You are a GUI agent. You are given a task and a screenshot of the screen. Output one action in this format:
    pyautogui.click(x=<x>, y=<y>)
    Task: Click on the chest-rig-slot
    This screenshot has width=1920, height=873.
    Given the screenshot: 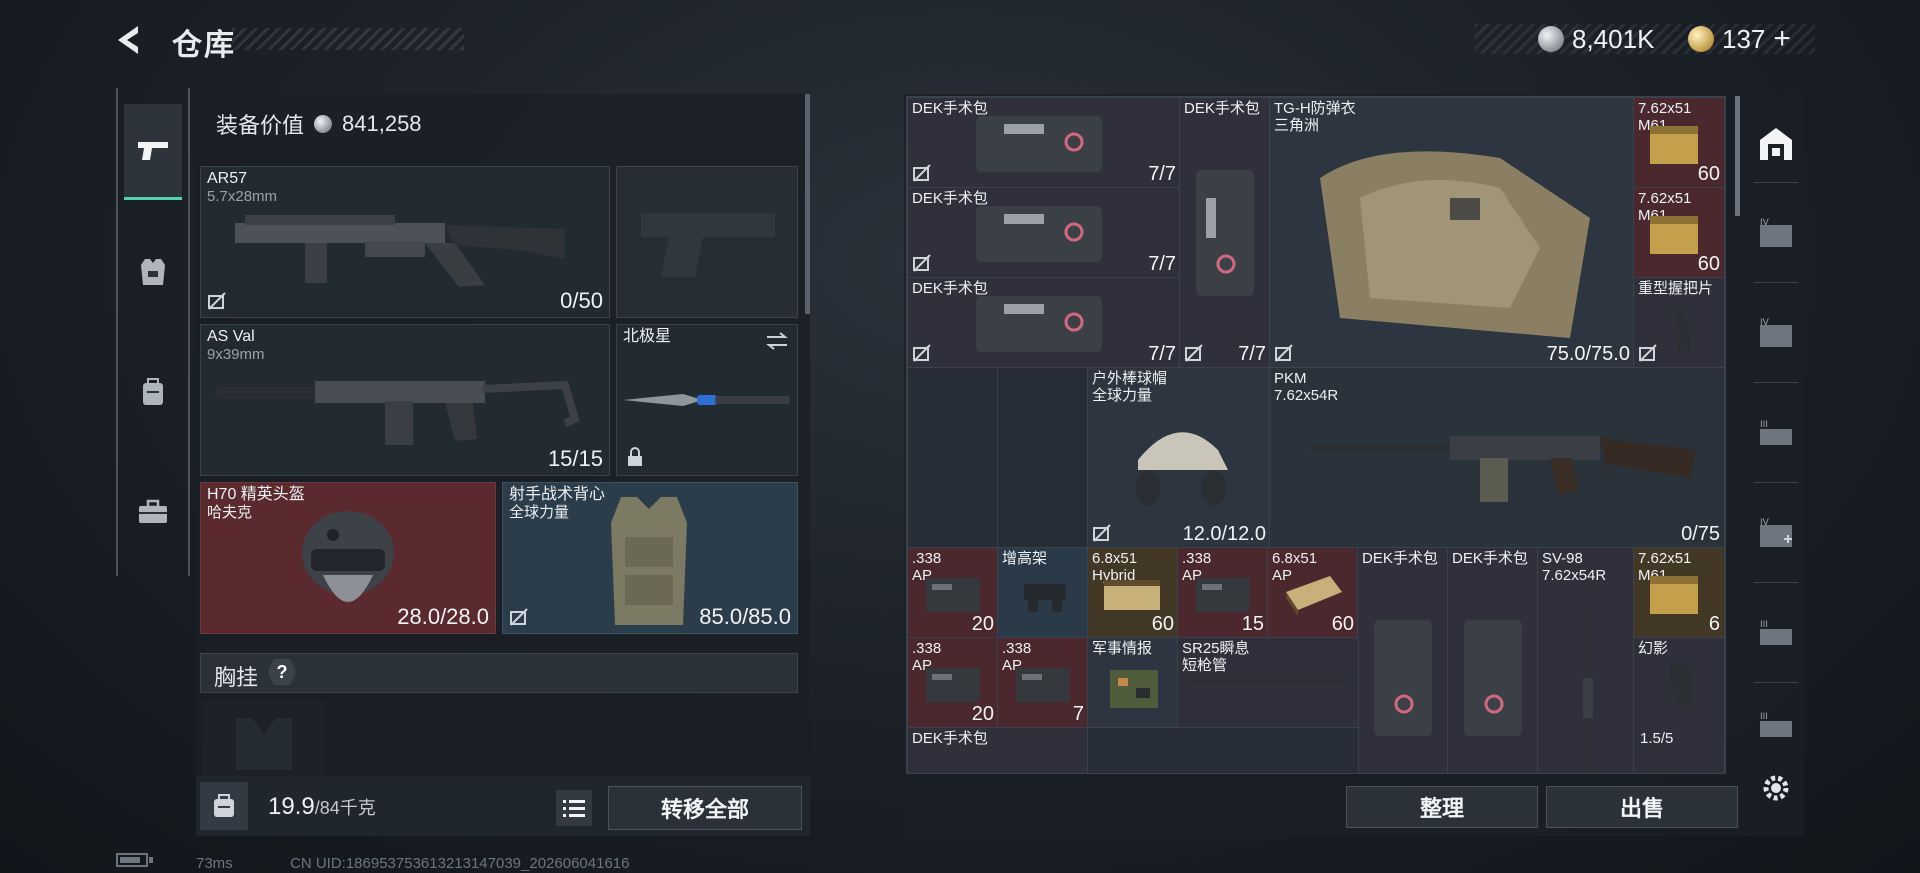 What is the action you would take?
    pyautogui.click(x=264, y=738)
    